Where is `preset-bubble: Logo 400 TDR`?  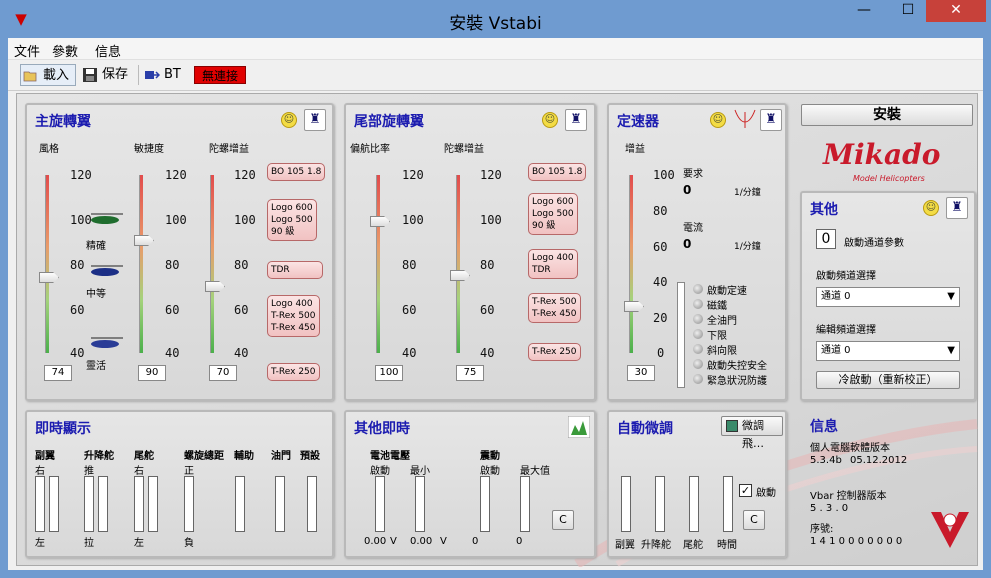
preset-bubble: Logo 400 TDR is located at coordinates (553, 264).